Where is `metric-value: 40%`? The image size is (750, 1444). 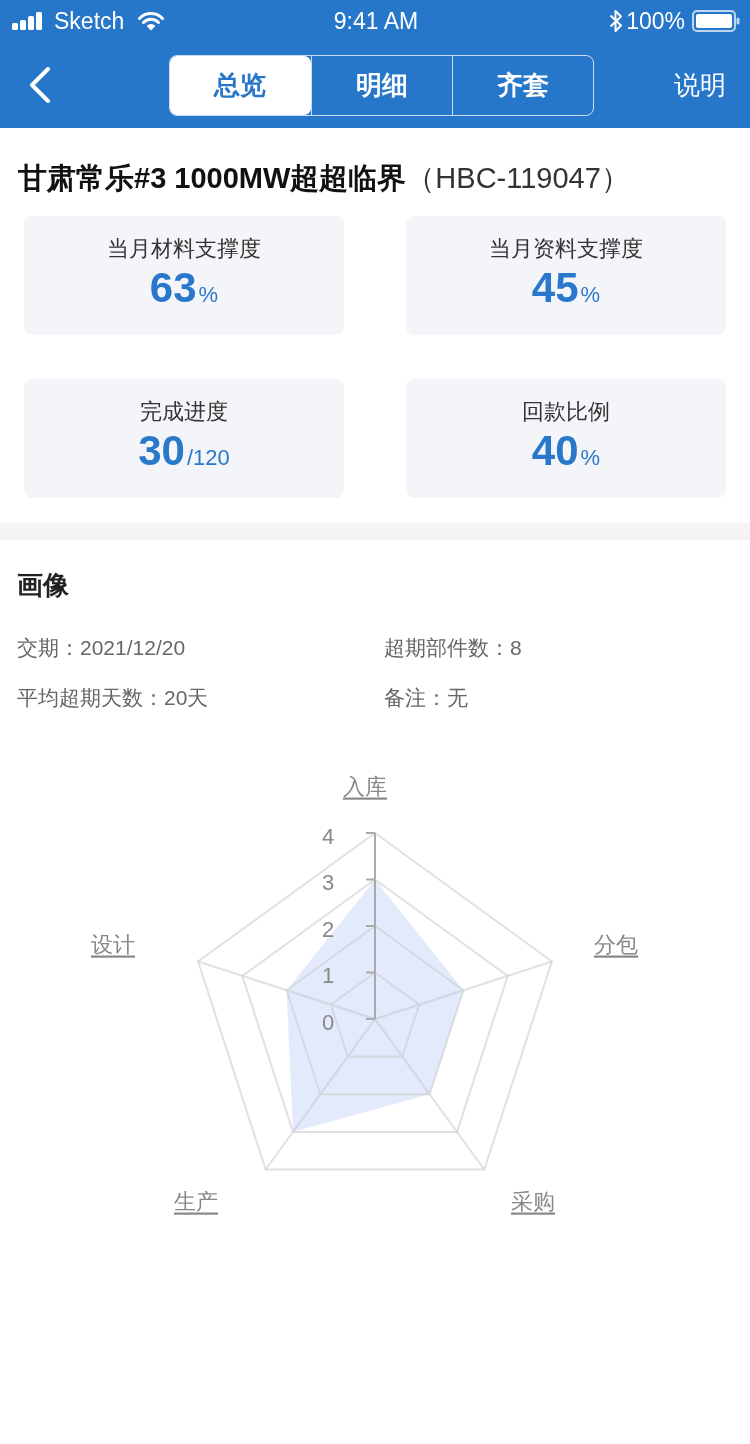 metric-value: 40% is located at coordinates (566, 452).